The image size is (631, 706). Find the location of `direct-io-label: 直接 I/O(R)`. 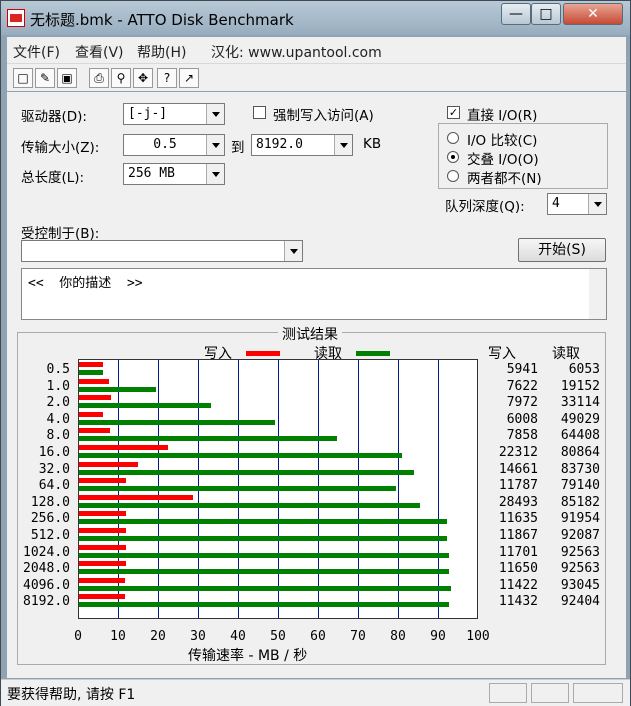

direct-io-label: 直接 I/O(R) is located at coordinates (502, 116).